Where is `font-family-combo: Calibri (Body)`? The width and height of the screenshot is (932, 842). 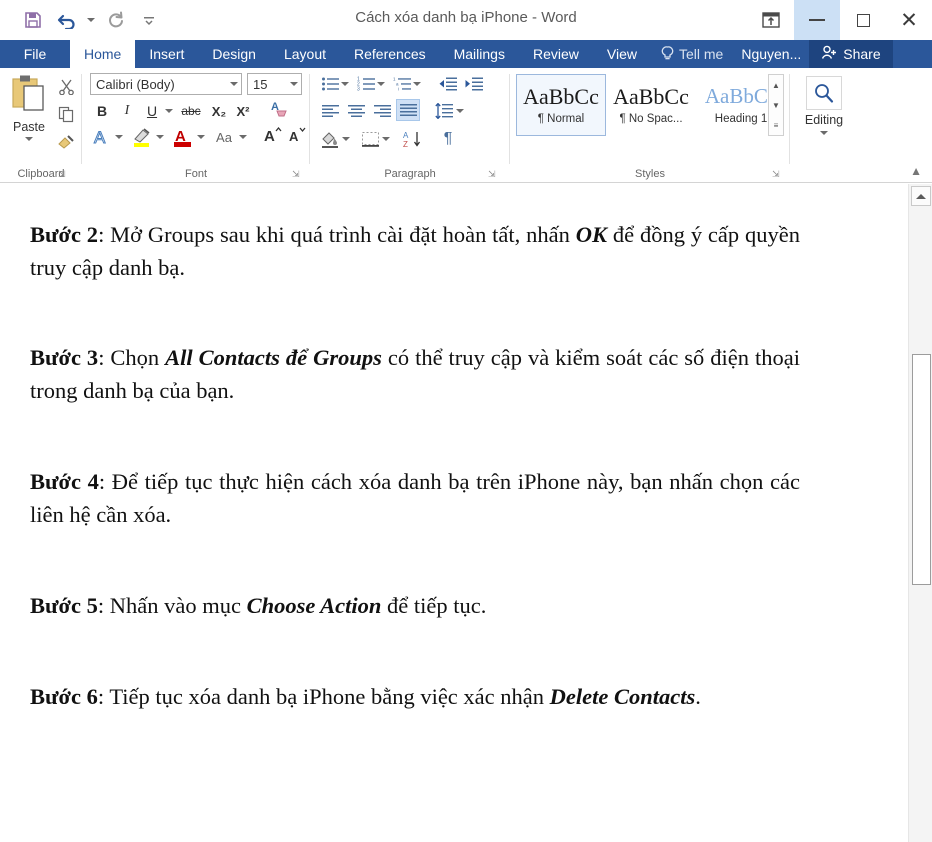
font-family-combo: Calibri (Body) is located at coordinates (166, 84).